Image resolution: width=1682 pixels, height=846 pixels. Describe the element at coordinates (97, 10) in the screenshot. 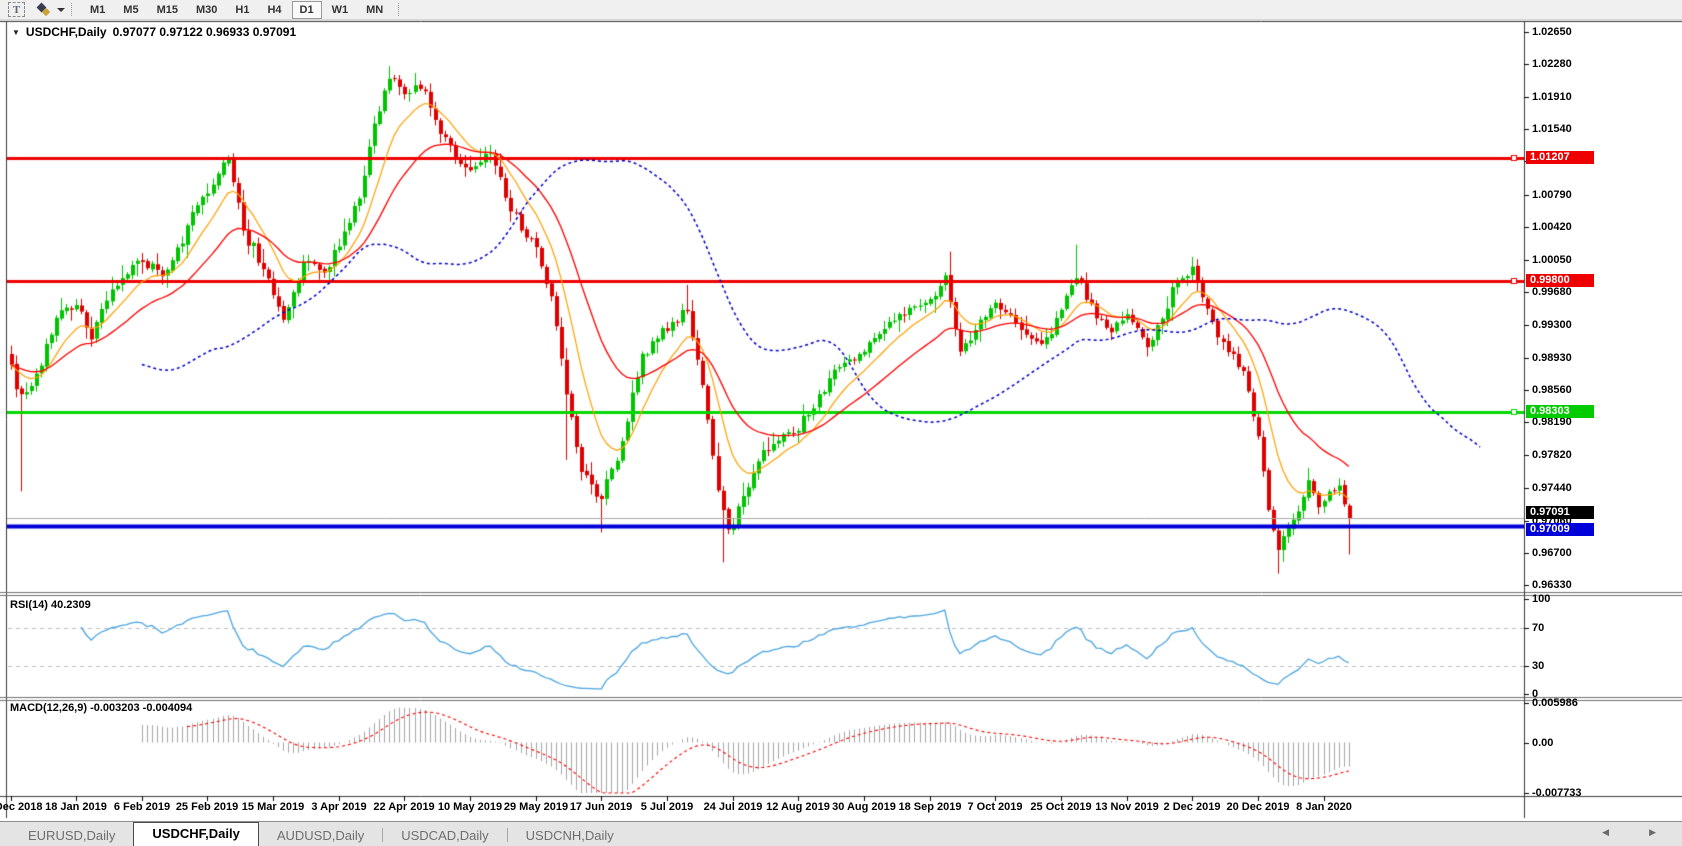

I see `period-button-m1: M1` at that location.